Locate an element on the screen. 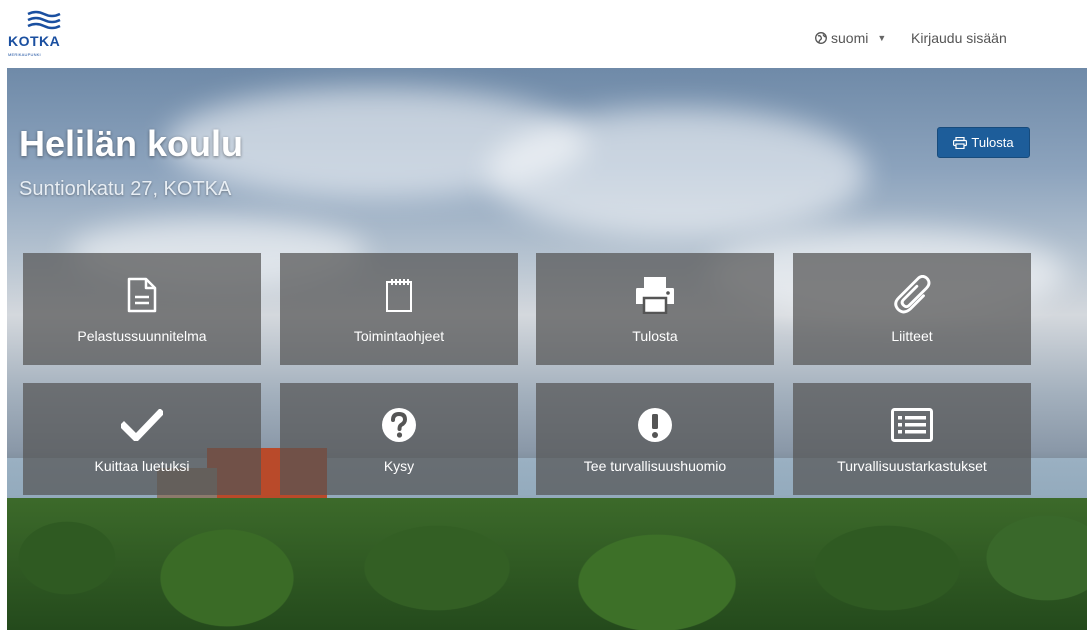 The width and height of the screenshot is (1087, 630). login-link: Kirjaudu sisään is located at coordinates (959, 38).